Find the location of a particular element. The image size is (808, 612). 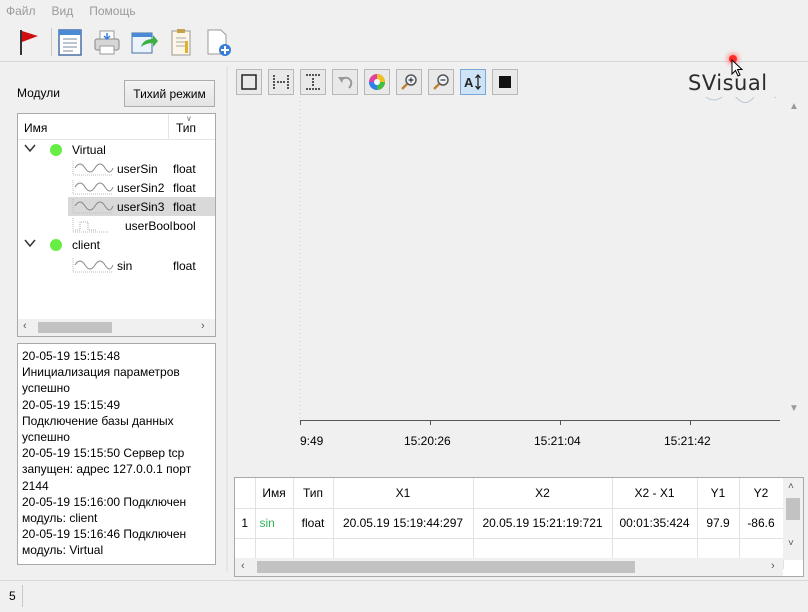

tree-item-usersin2: userSin2 float is located at coordinates (116, 187).